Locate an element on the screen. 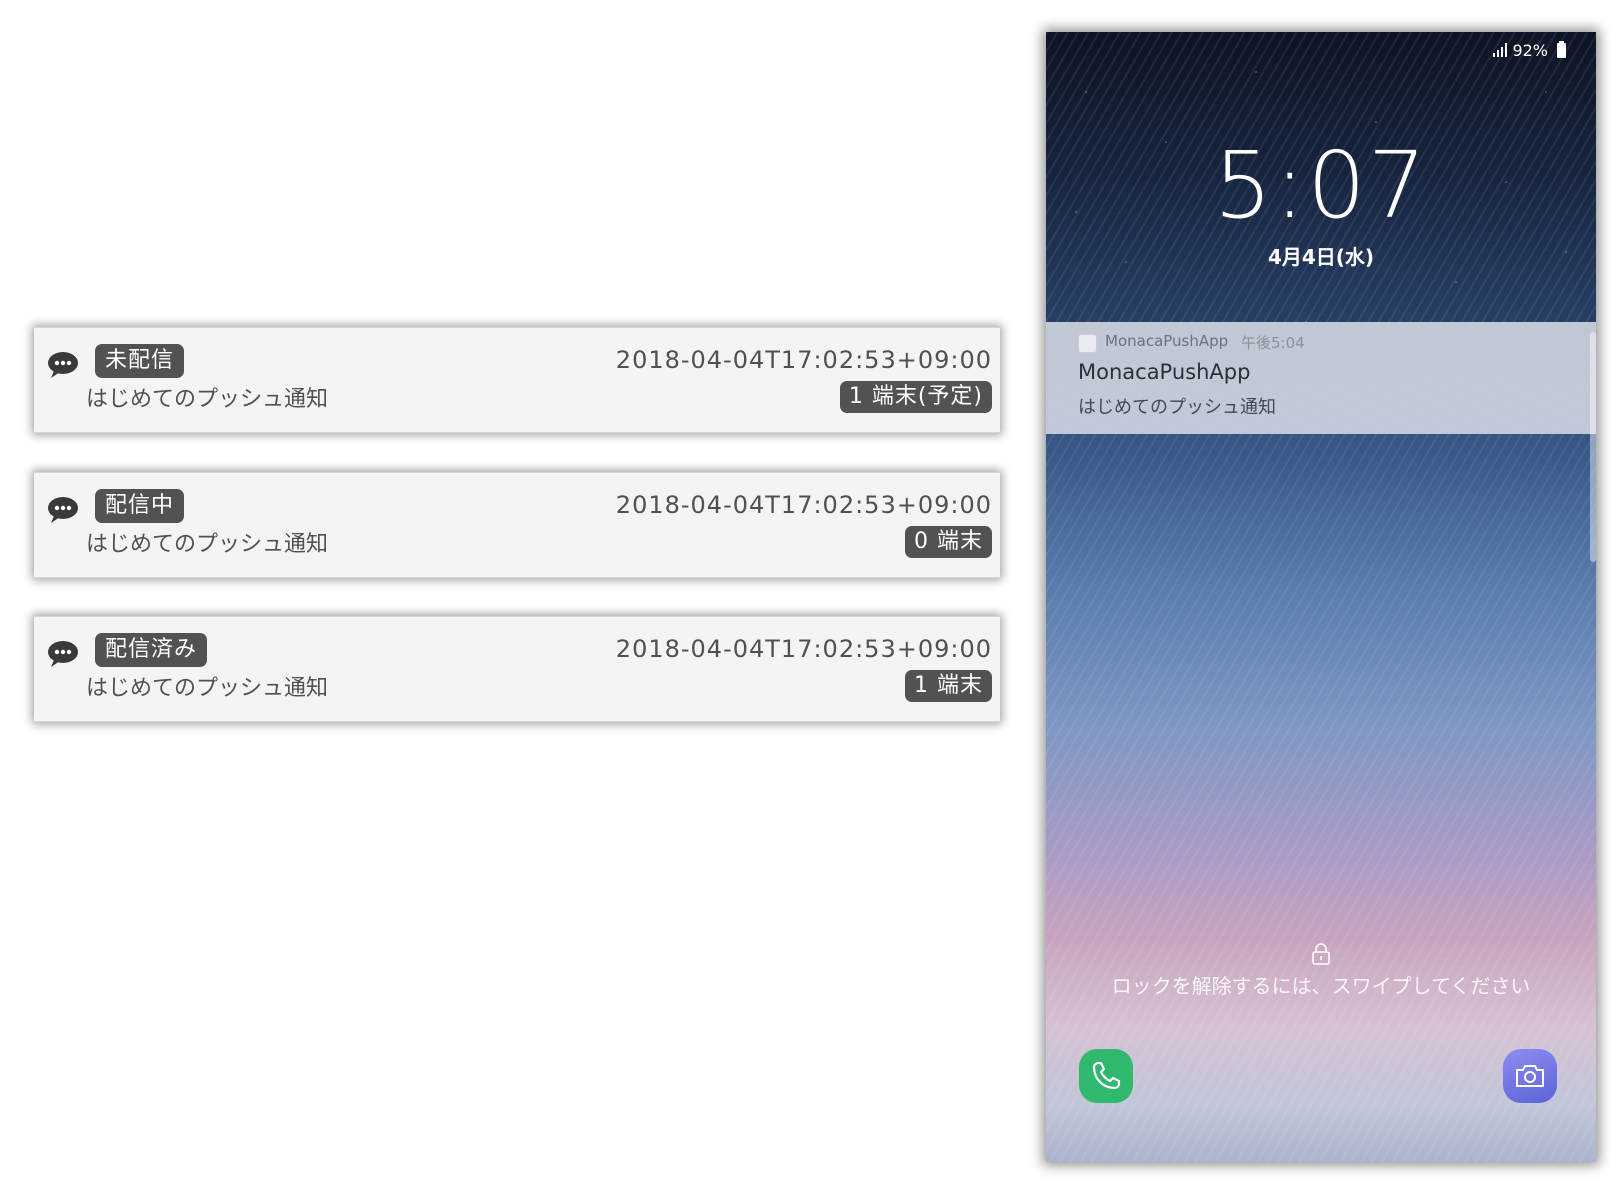 The height and width of the screenshot is (1189, 1621). phone-shortcut-button is located at coordinates (1106, 1076).